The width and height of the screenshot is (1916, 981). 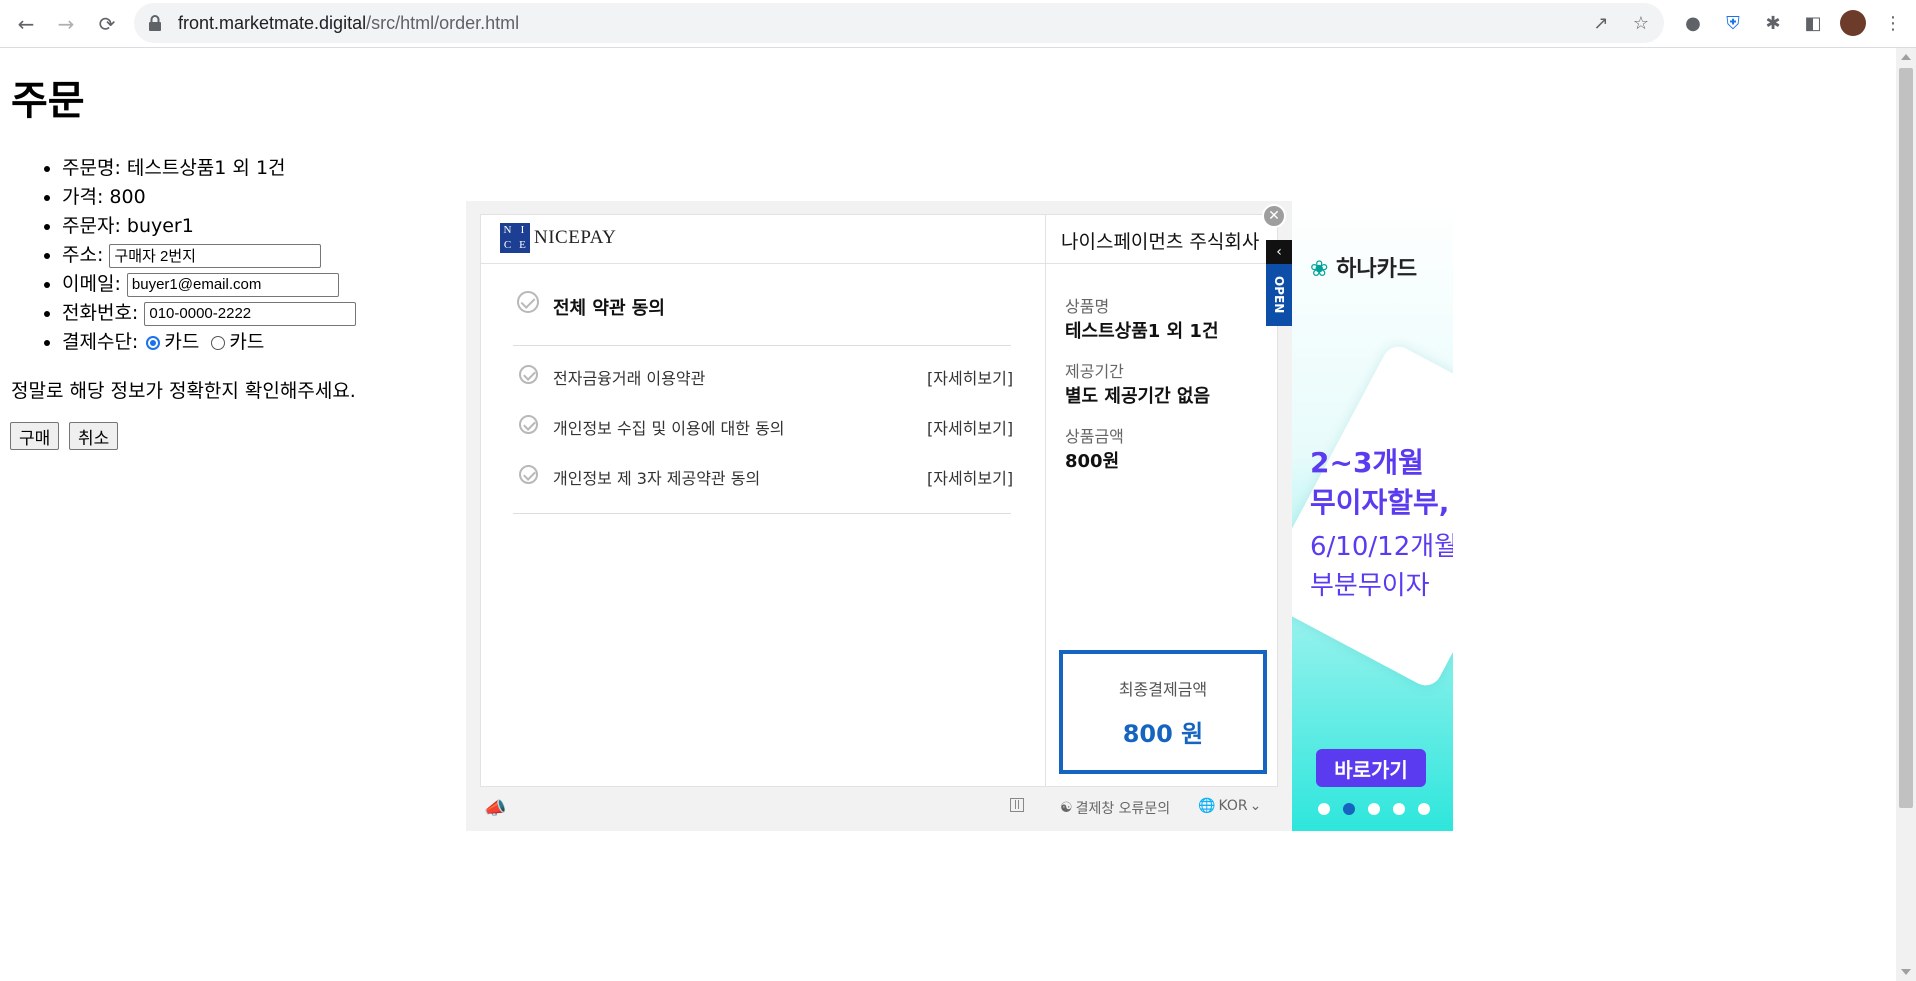 I want to click on globe-icon: 🌐, so click(x=1207, y=806).